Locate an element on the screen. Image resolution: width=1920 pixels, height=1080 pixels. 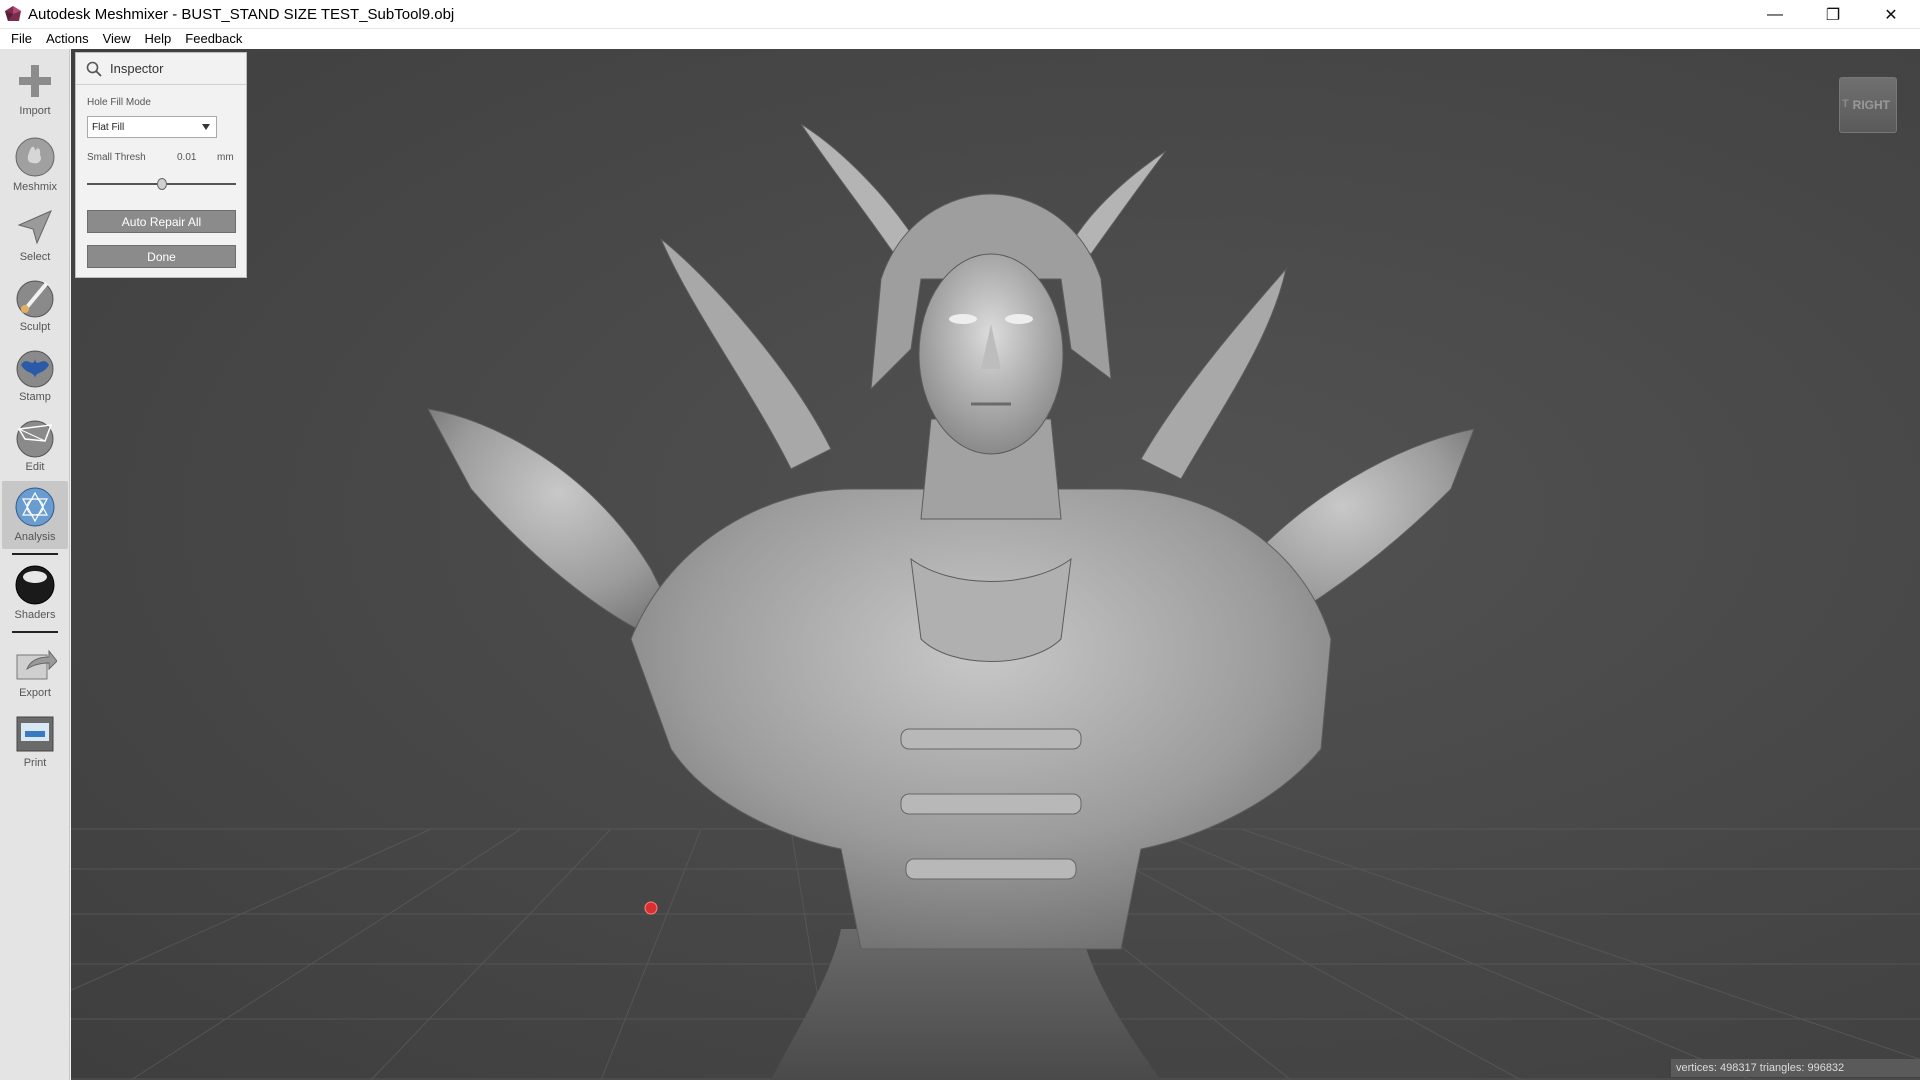
bunny-sphere-icon is located at coordinates (35, 157).